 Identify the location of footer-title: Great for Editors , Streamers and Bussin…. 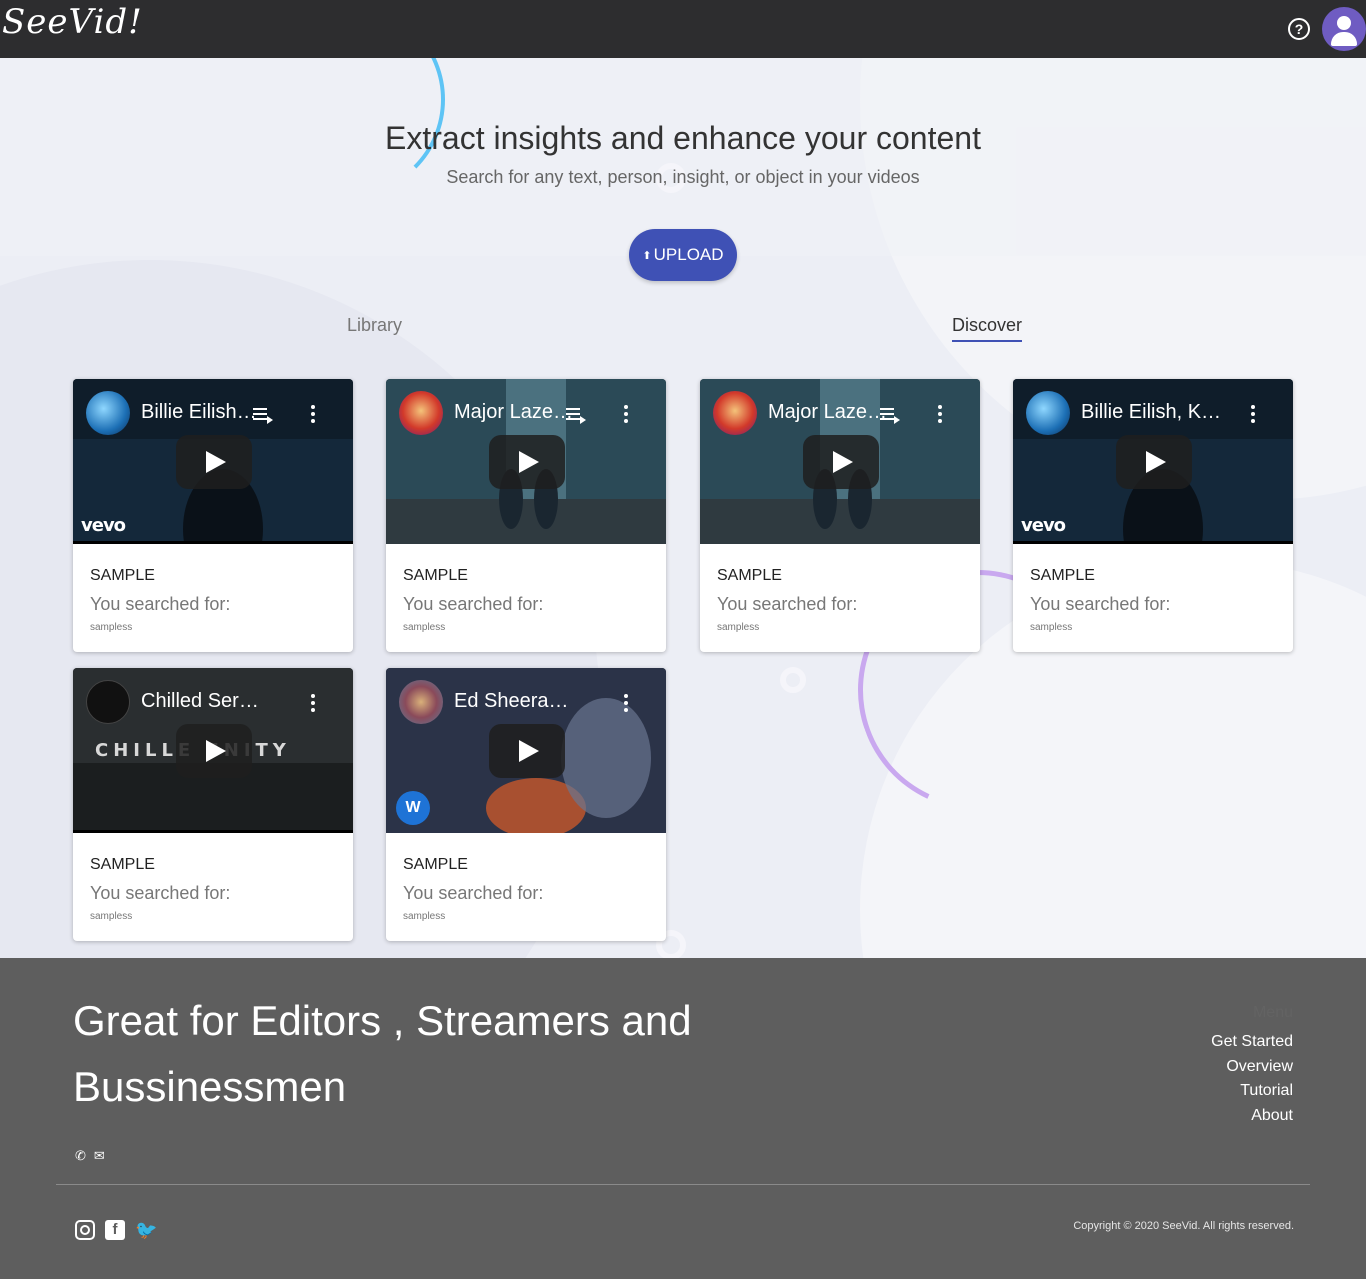
(382, 1053).